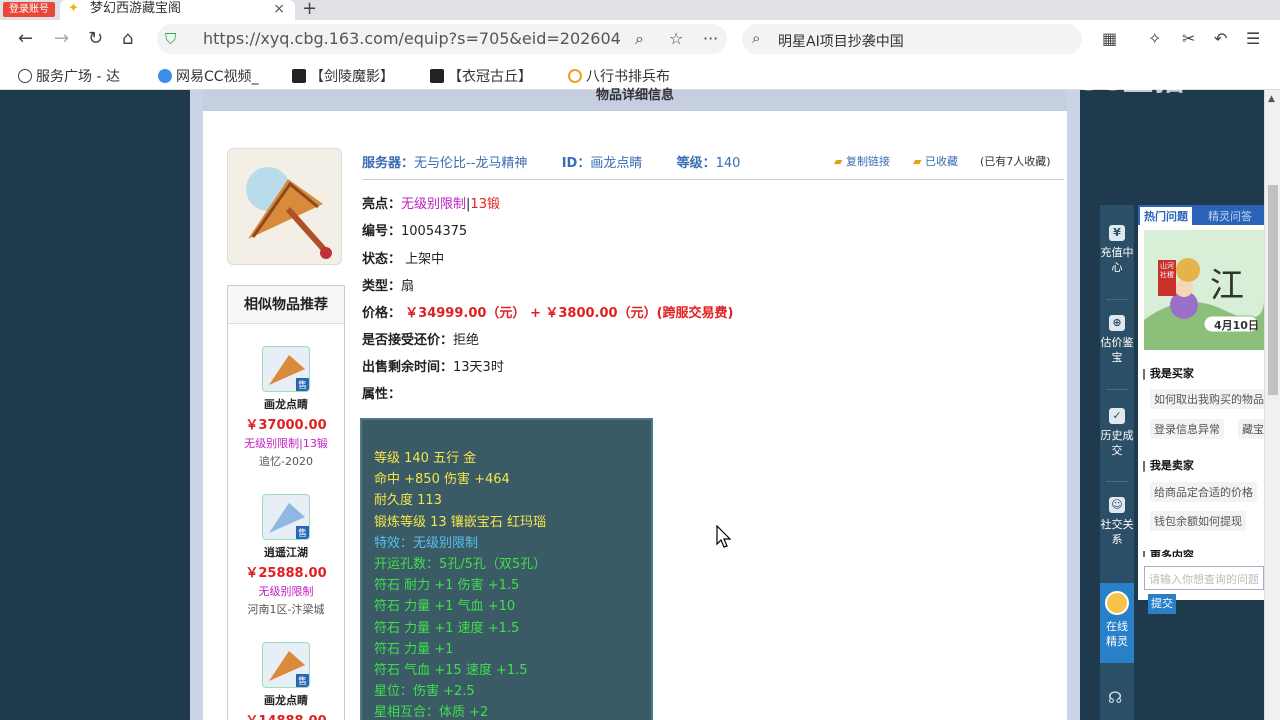  Describe the element at coordinates (1117, 623) in the screenshot. I see `online-sprite-button: 在线精灵` at that location.